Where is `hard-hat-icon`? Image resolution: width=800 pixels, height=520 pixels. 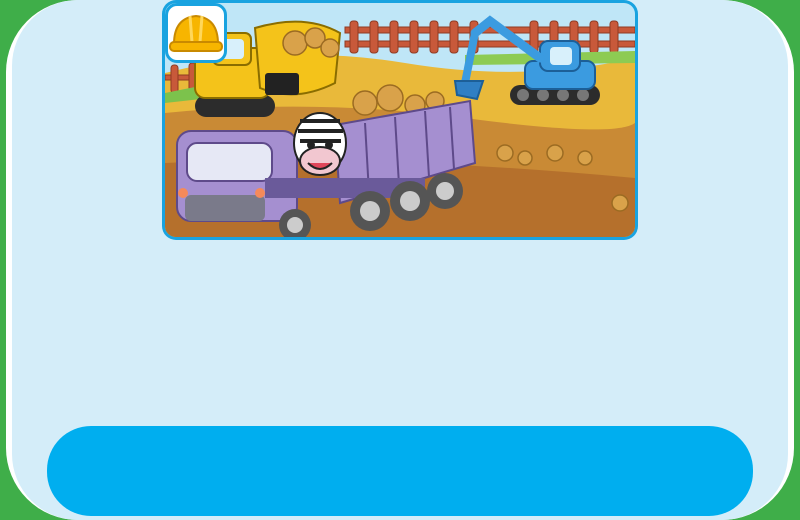 hard-hat-icon is located at coordinates (196, 33).